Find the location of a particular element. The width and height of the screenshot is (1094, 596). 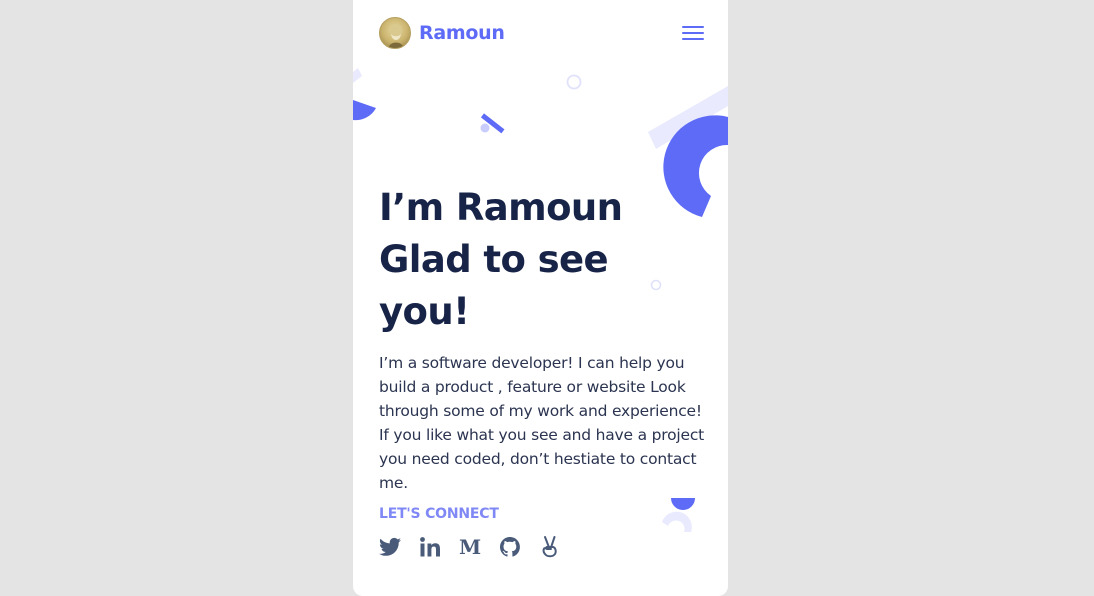

angellist-icon is located at coordinates (550, 547).